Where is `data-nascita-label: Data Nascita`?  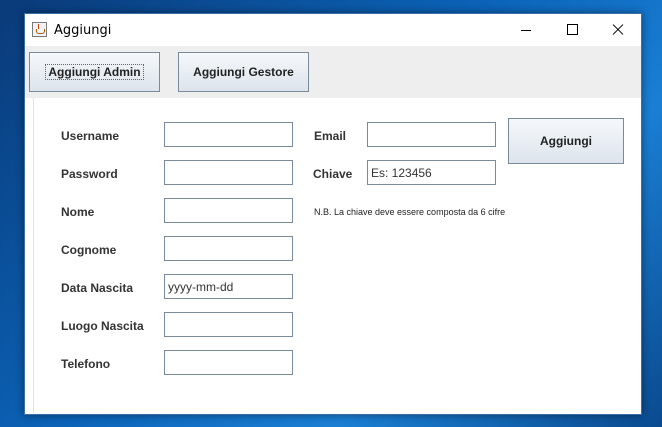
data-nascita-label: Data Nascita is located at coordinates (97, 288).